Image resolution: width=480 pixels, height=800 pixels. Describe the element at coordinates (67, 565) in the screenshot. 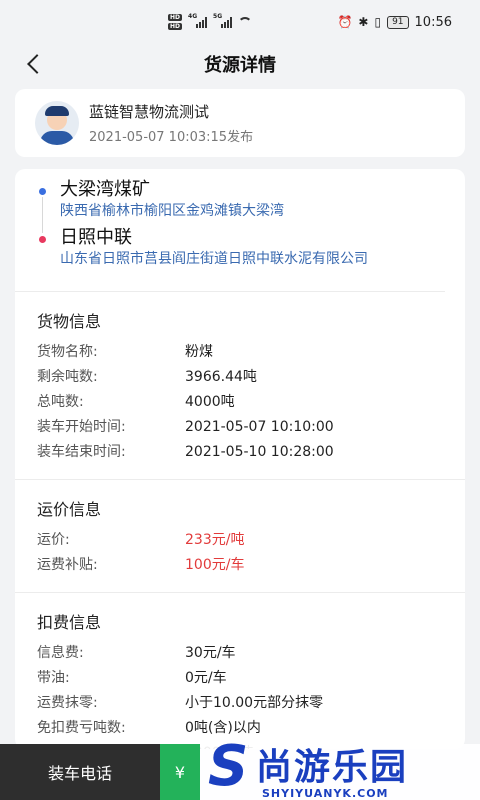

I see `info-label: 运费补贴:` at that location.